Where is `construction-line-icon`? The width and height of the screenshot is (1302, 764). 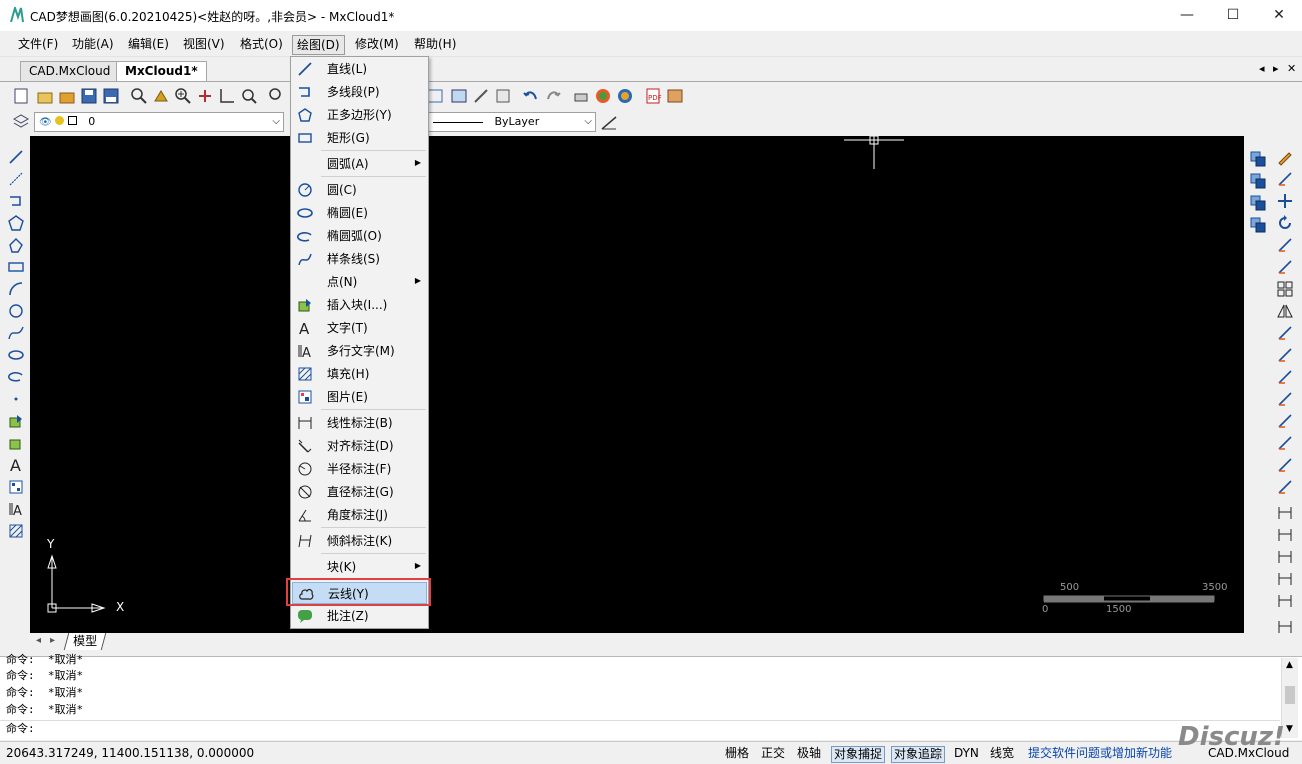 construction-line-icon is located at coordinates (16, 179).